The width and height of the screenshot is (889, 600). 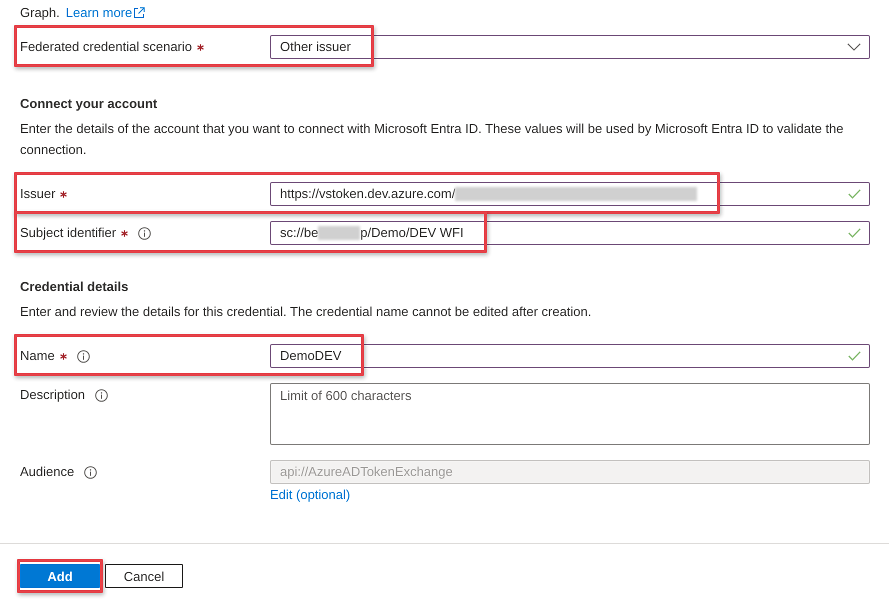 What do you see at coordinates (37, 356) in the screenshot?
I see `field-label: Name` at bounding box center [37, 356].